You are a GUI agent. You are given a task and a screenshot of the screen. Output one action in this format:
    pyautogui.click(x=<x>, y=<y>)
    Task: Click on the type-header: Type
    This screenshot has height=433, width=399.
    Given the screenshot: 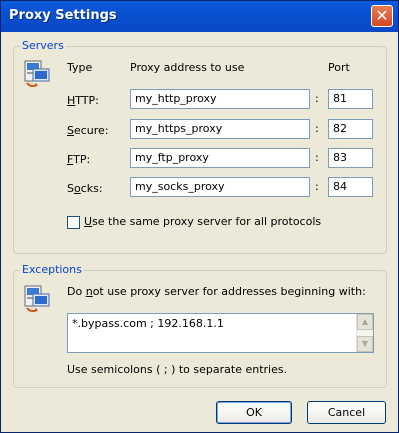 What is the action you would take?
    pyautogui.click(x=80, y=67)
    